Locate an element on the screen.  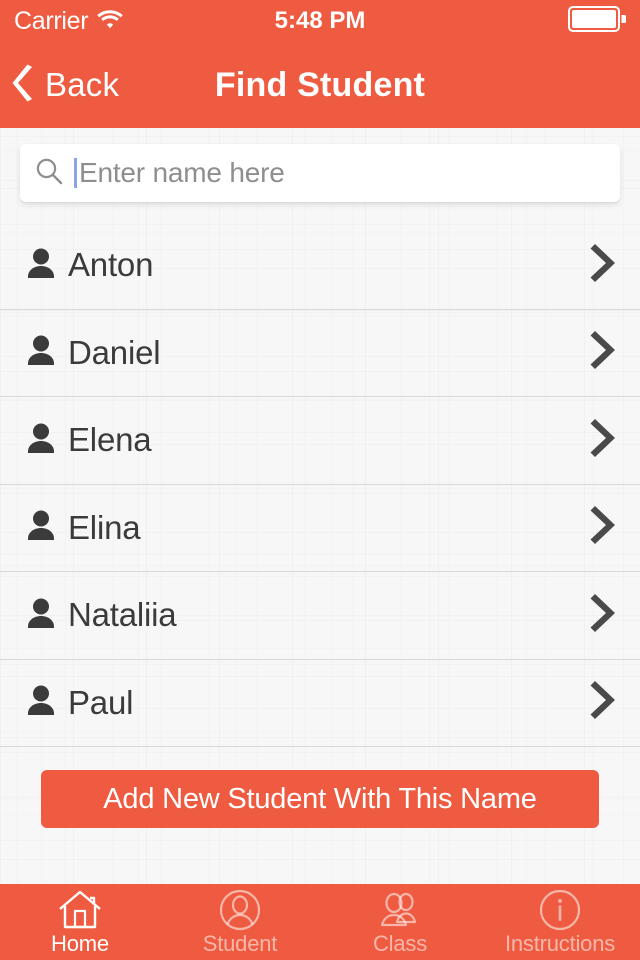
table-row: Anton is located at coordinates (320, 266).